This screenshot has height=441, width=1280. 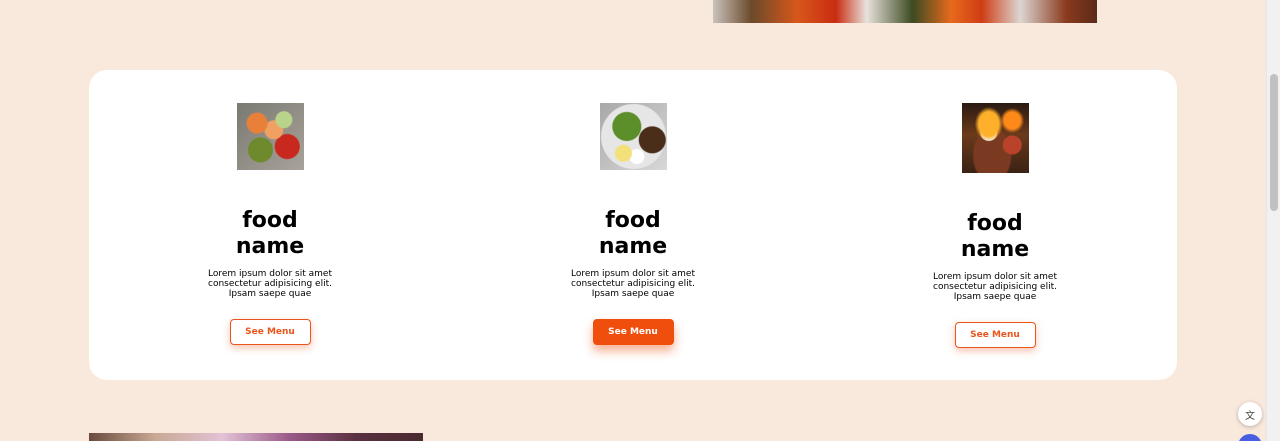 What do you see at coordinates (256, 437) in the screenshot?
I see `food-banner-image-bottom` at bounding box center [256, 437].